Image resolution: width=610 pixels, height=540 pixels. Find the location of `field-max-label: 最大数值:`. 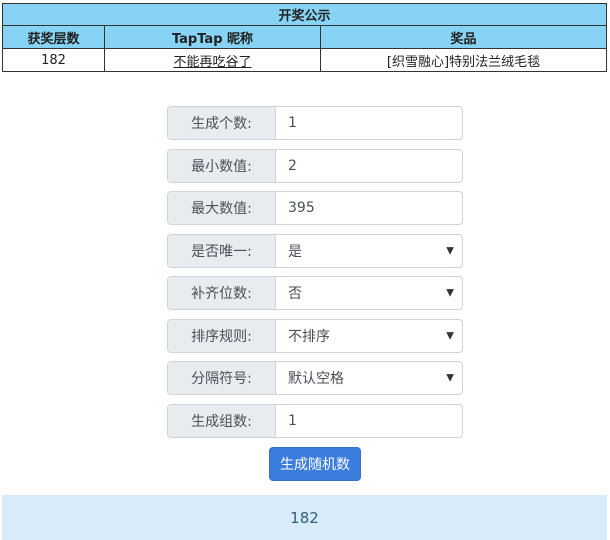

field-max-label: 最大数值: is located at coordinates (222, 208).